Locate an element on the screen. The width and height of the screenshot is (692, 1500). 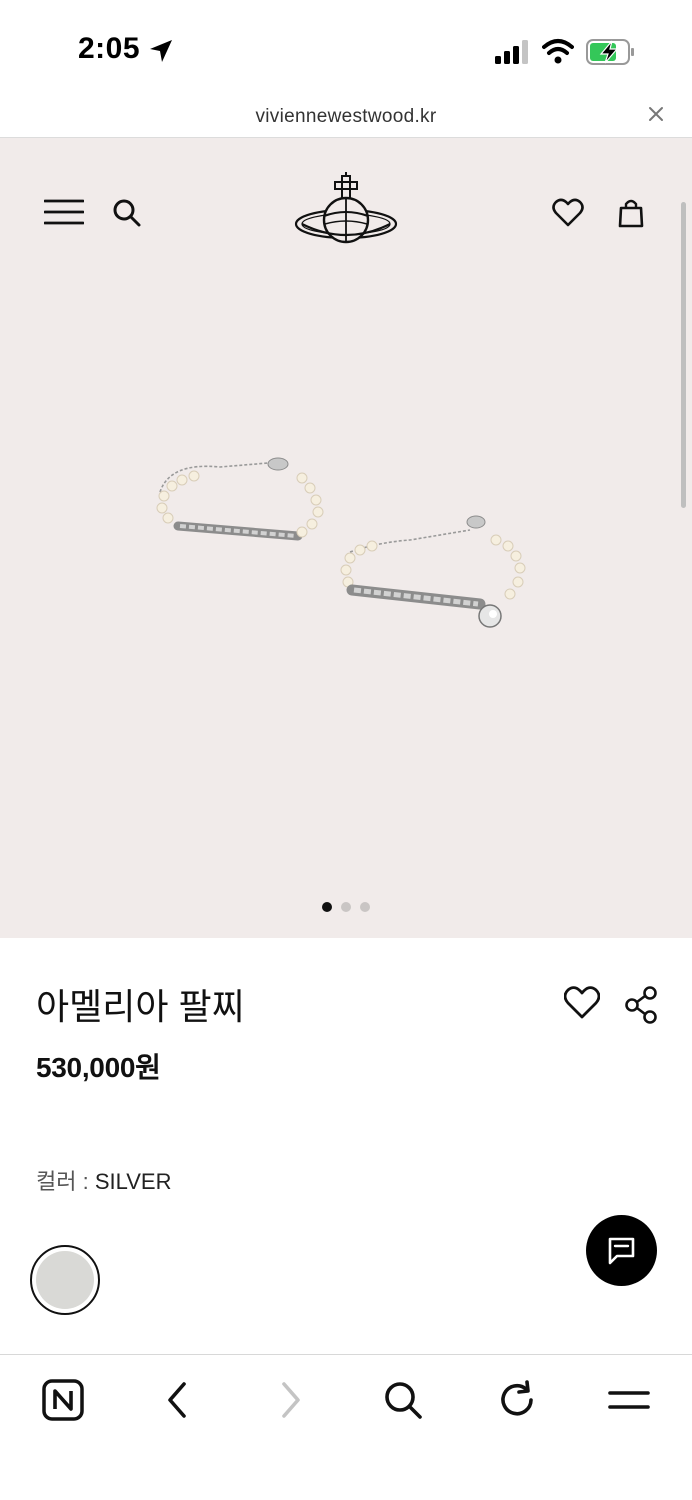
carousel-dots is located at coordinates (346, 908).